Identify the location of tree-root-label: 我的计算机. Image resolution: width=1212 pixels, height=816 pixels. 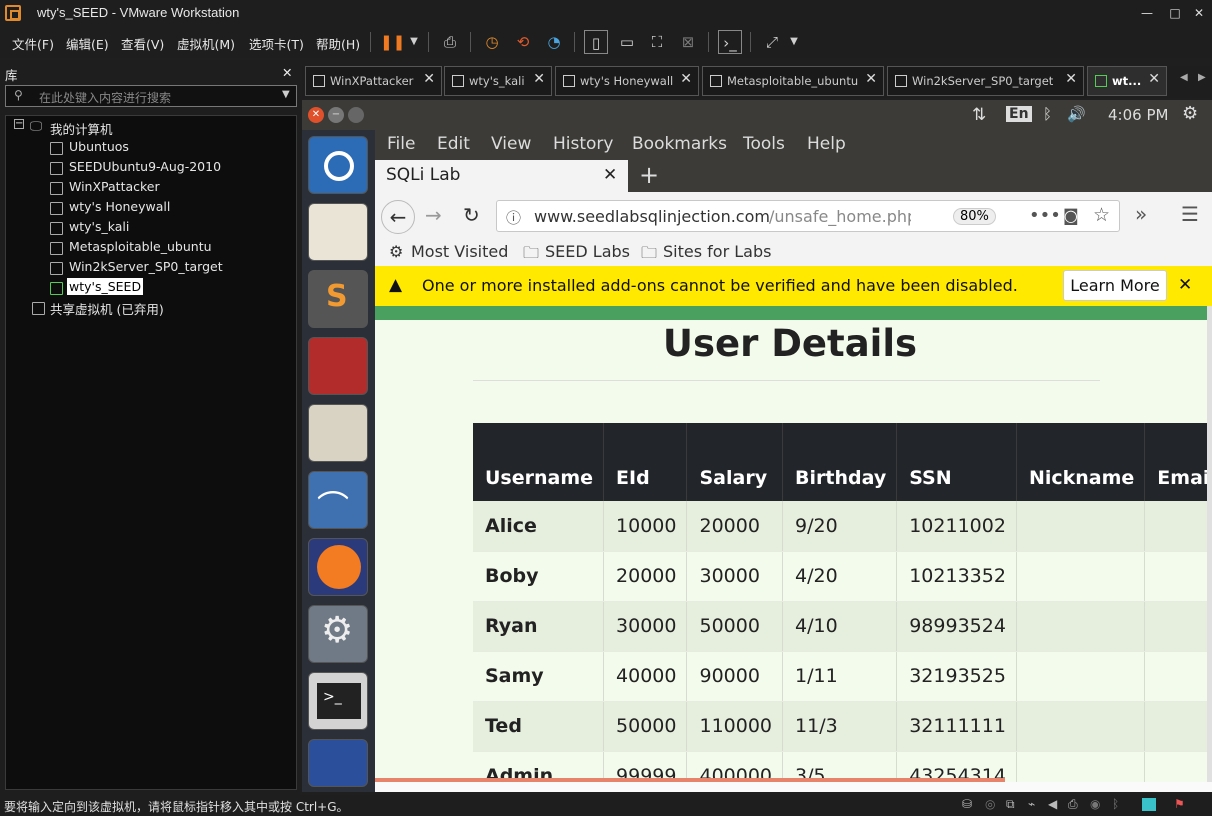
(81, 128).